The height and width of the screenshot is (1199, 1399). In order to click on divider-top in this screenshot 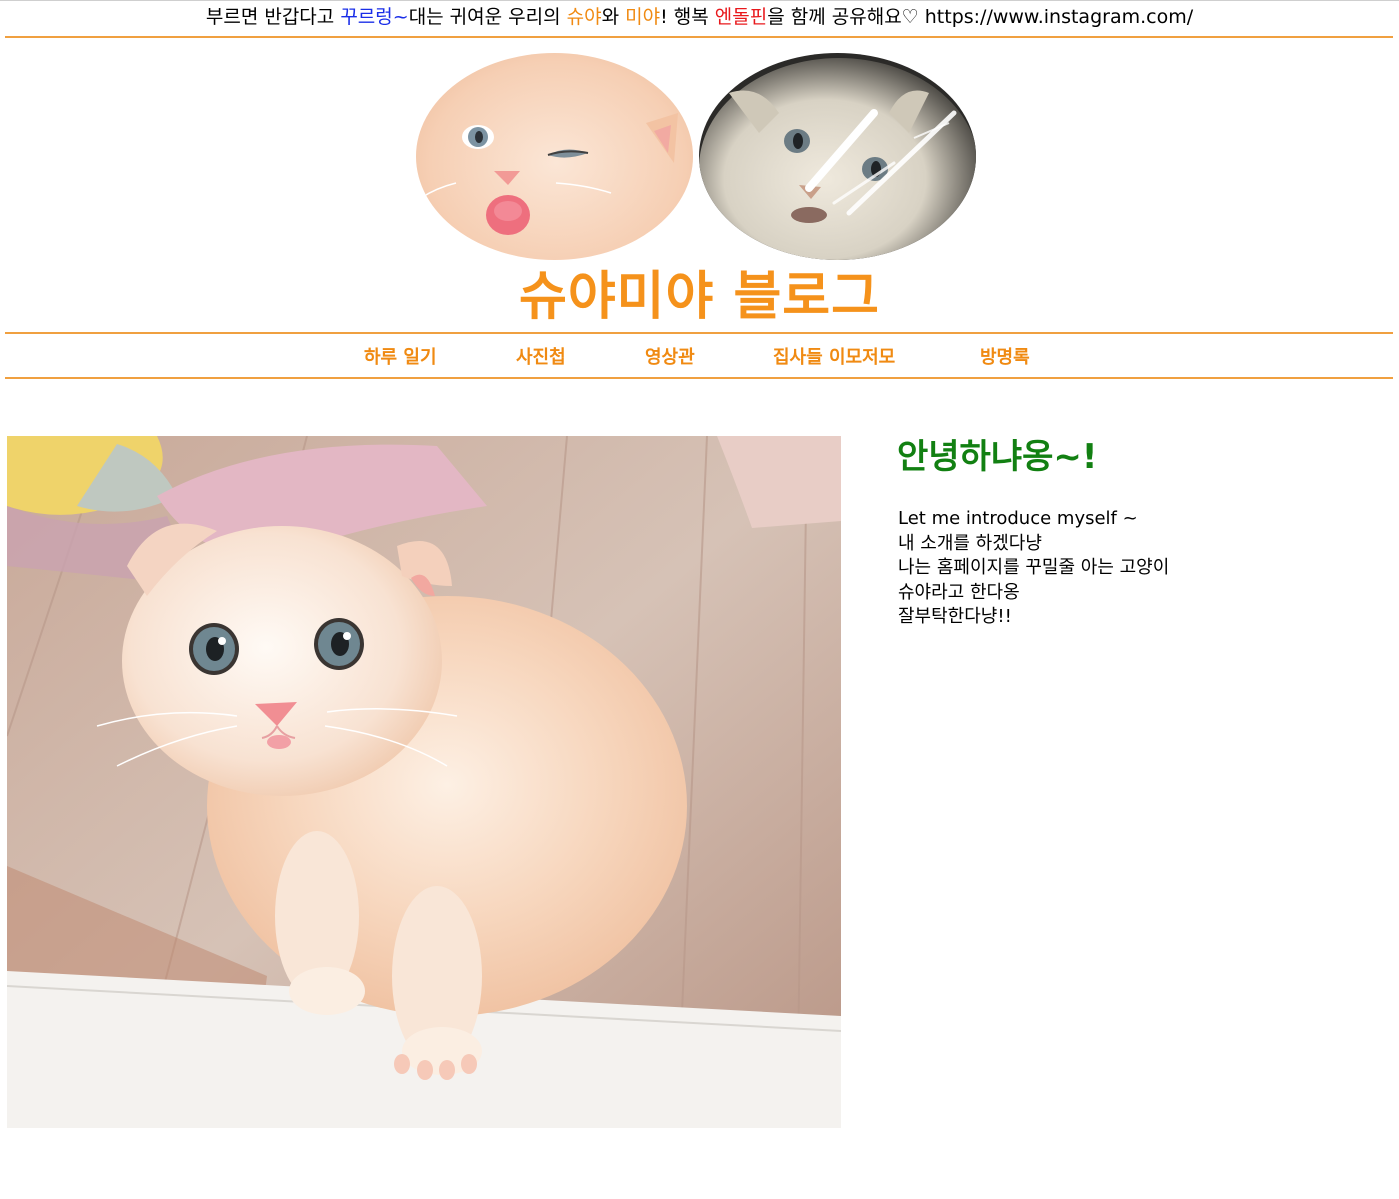, I will do `click(699, 37)`.